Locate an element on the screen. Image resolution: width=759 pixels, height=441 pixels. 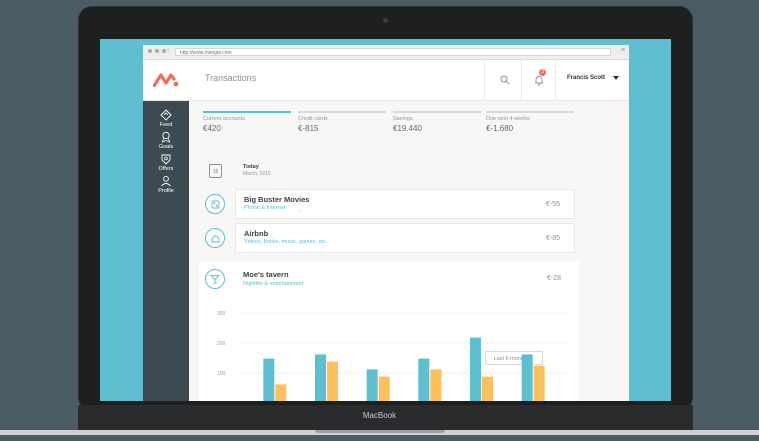
chevron-down-icon is located at coordinates (616, 78).